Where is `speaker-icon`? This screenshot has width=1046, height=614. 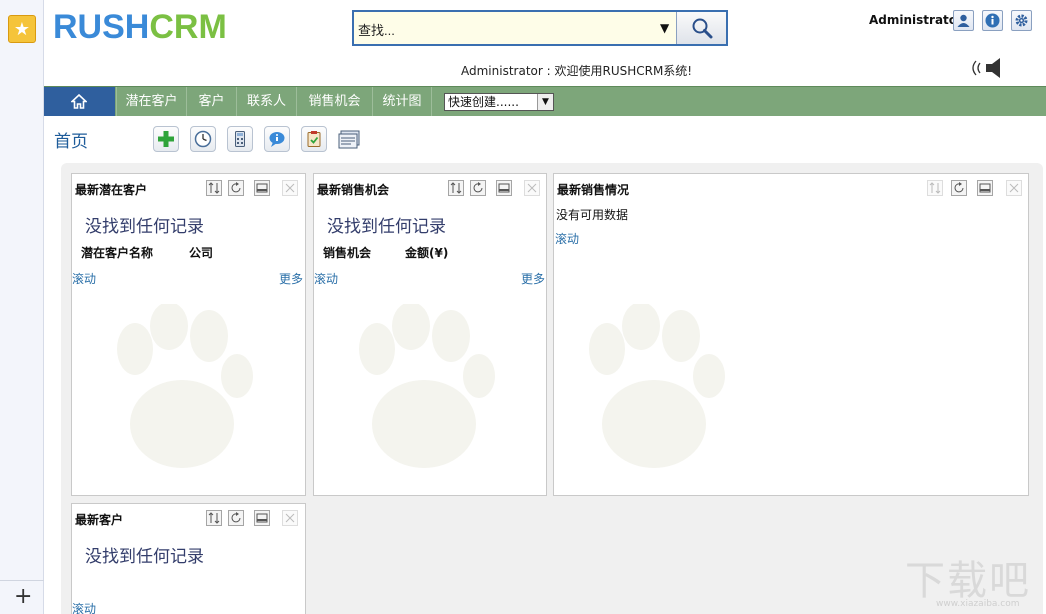 speaker-icon is located at coordinates (985, 68).